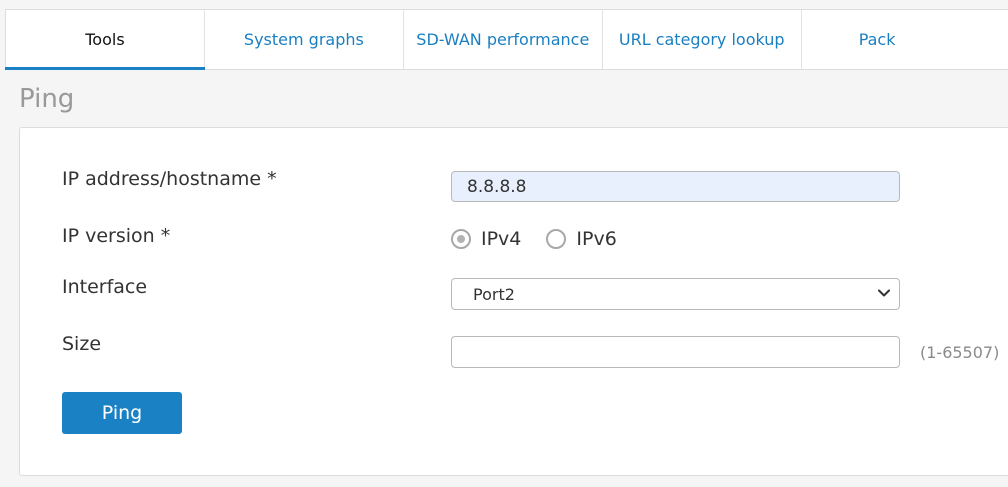 The width and height of the screenshot is (1008, 487). What do you see at coordinates (304, 39) in the screenshot?
I see `tab-system-graphs: System graphs` at bounding box center [304, 39].